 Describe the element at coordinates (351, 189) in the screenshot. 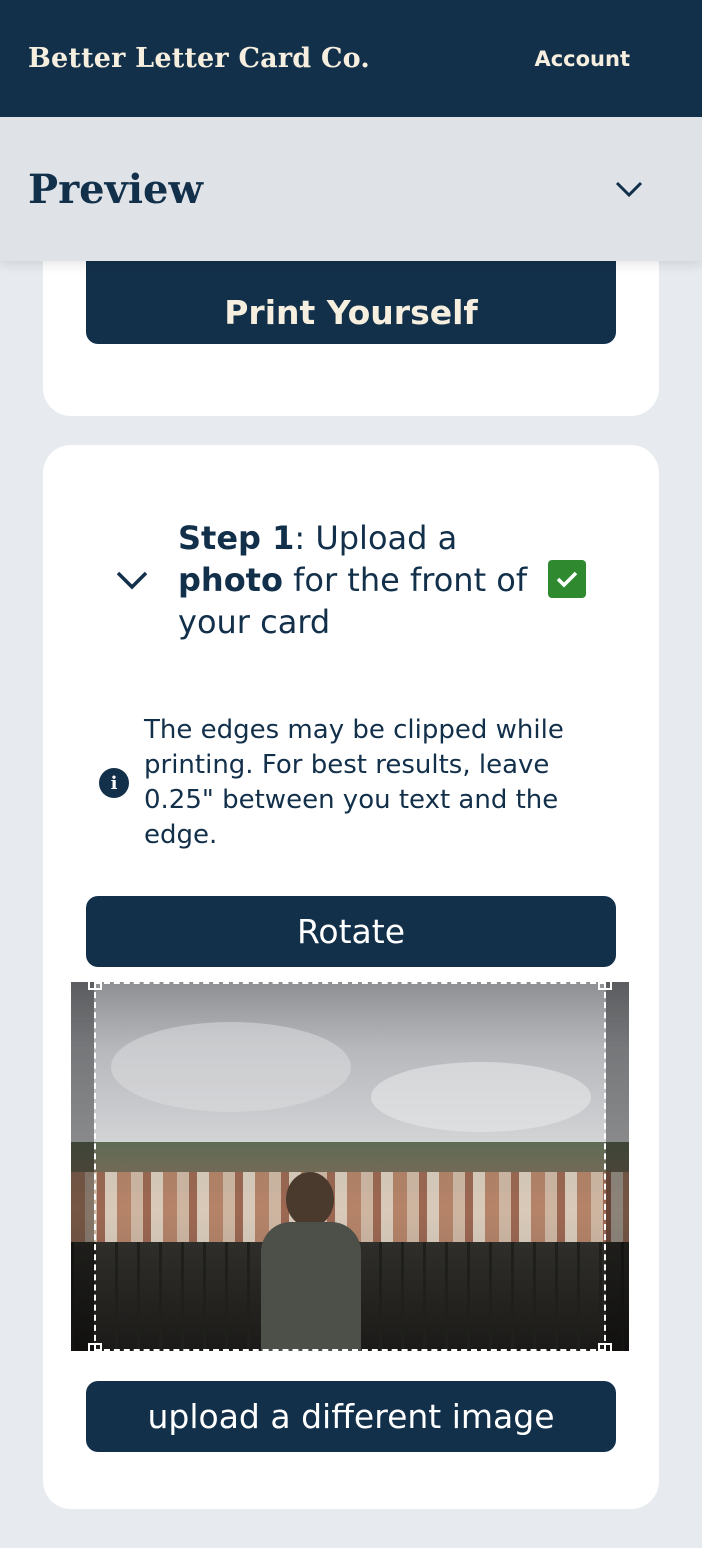

I see `preview-panel-header: Preview` at that location.